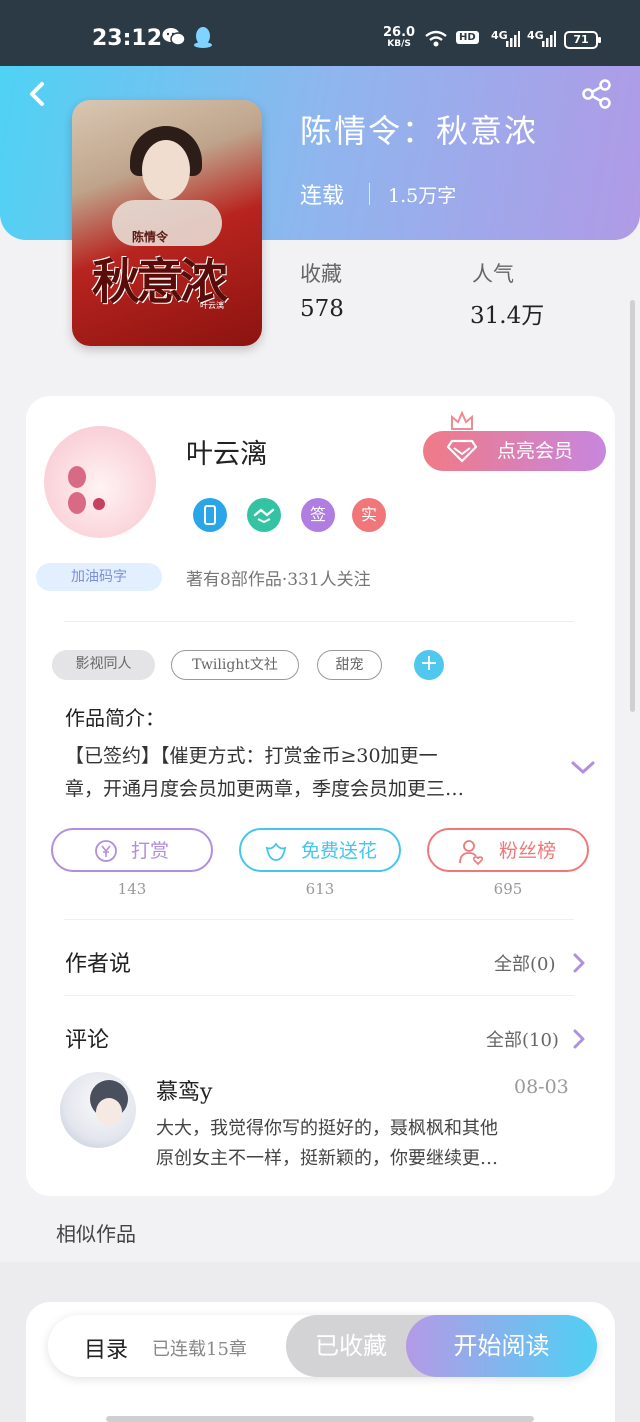  What do you see at coordinates (184, 1090) in the screenshot?
I see `commenter-name: 慕鸾y` at bounding box center [184, 1090].